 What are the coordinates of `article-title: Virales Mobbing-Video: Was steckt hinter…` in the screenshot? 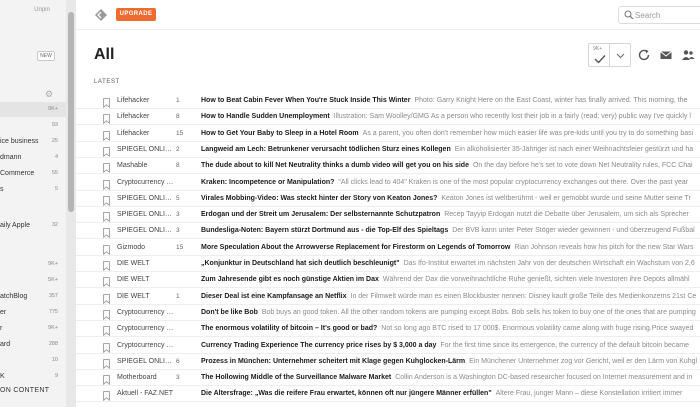 It's located at (319, 198).